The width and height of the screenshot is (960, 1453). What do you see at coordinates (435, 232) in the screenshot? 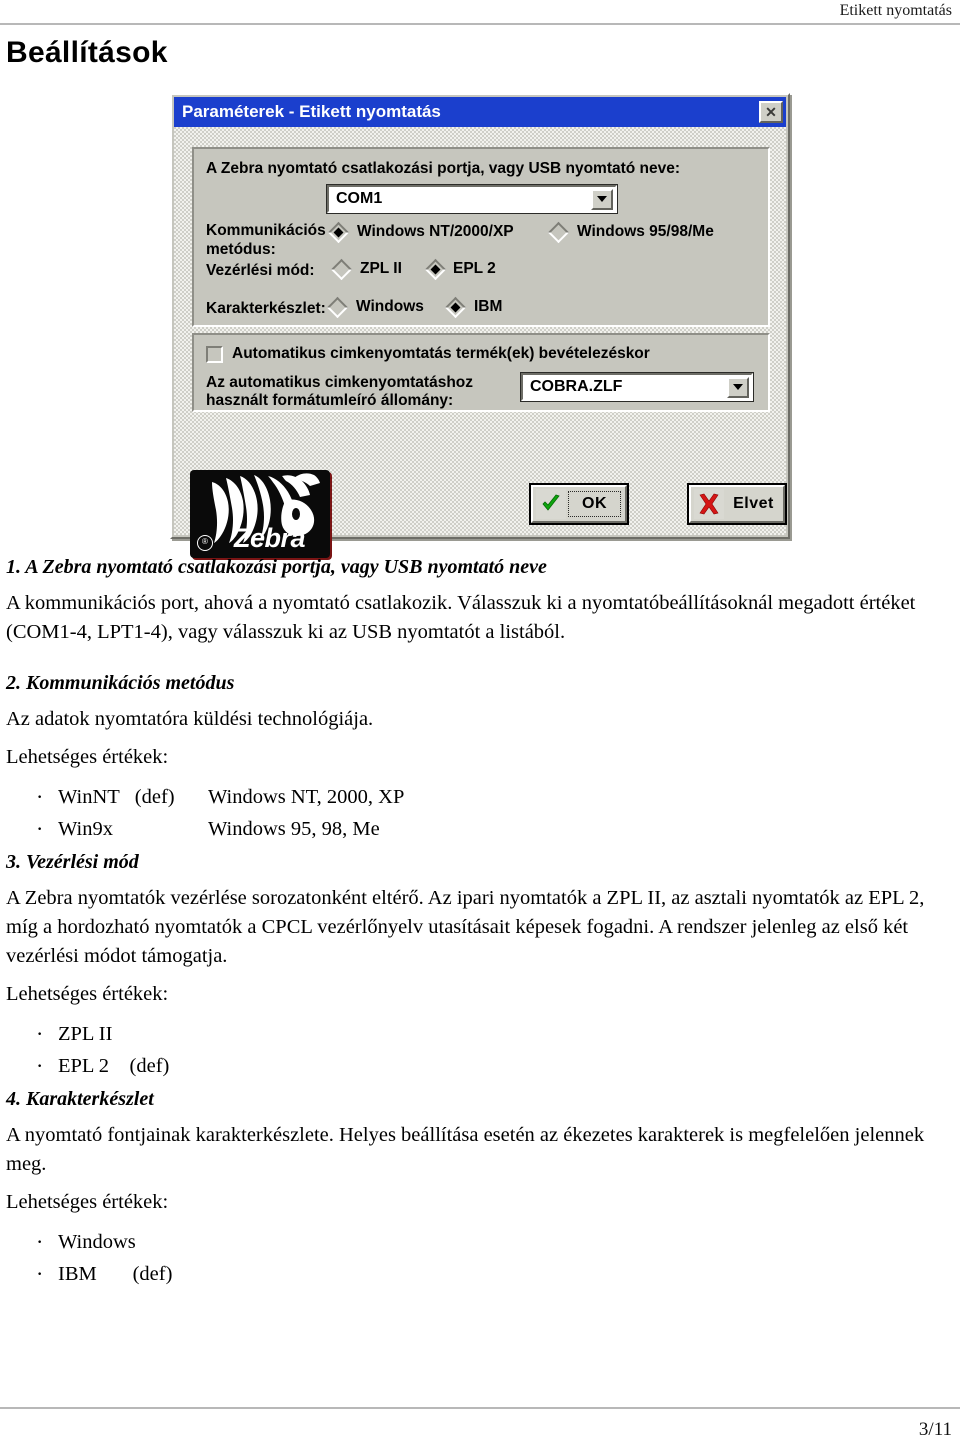
I see `radio-comm-winnt-label: Windows NT/2000/XP` at bounding box center [435, 232].